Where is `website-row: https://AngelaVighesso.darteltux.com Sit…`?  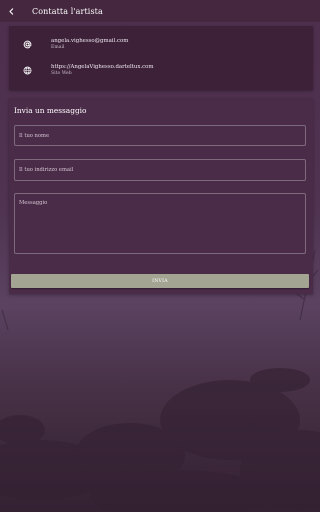 website-row: https://AngelaVighesso.darteltux.com Sit… is located at coordinates (161, 70).